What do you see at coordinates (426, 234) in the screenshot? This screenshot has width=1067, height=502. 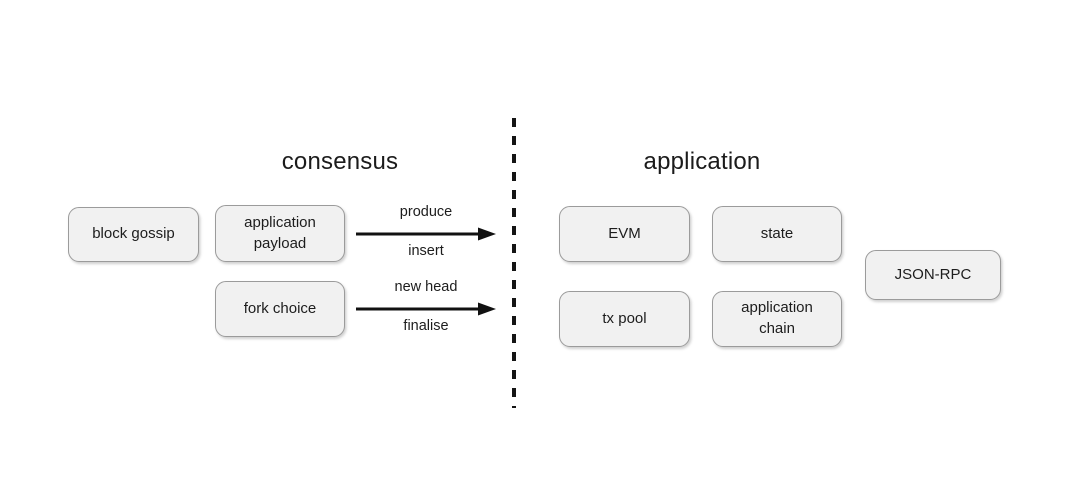 I see `arrow-produce-insert` at bounding box center [426, 234].